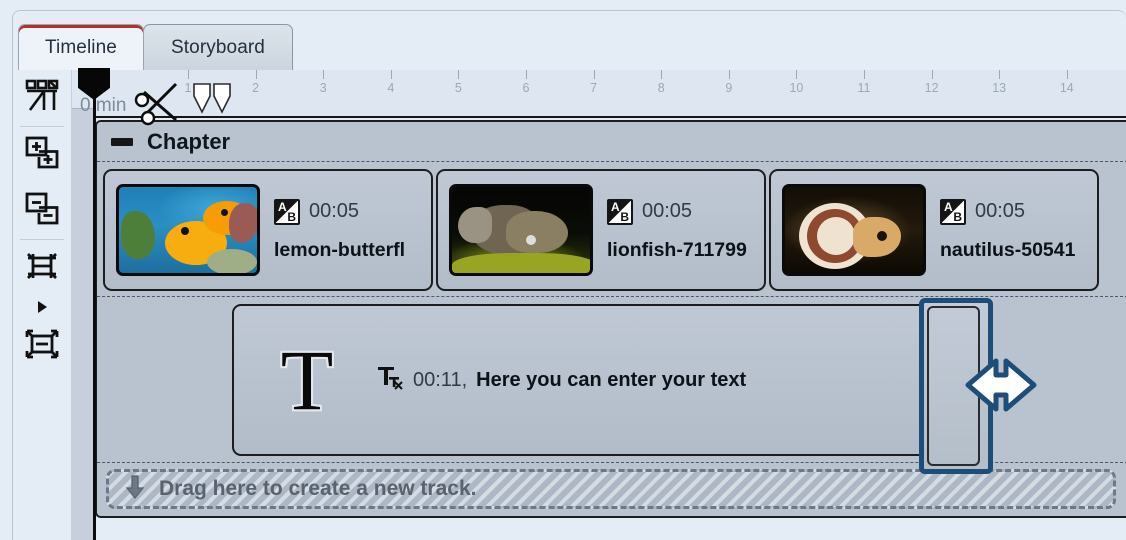 The image size is (1126, 540). I want to click on tool-zoom-in, so click(42, 155).